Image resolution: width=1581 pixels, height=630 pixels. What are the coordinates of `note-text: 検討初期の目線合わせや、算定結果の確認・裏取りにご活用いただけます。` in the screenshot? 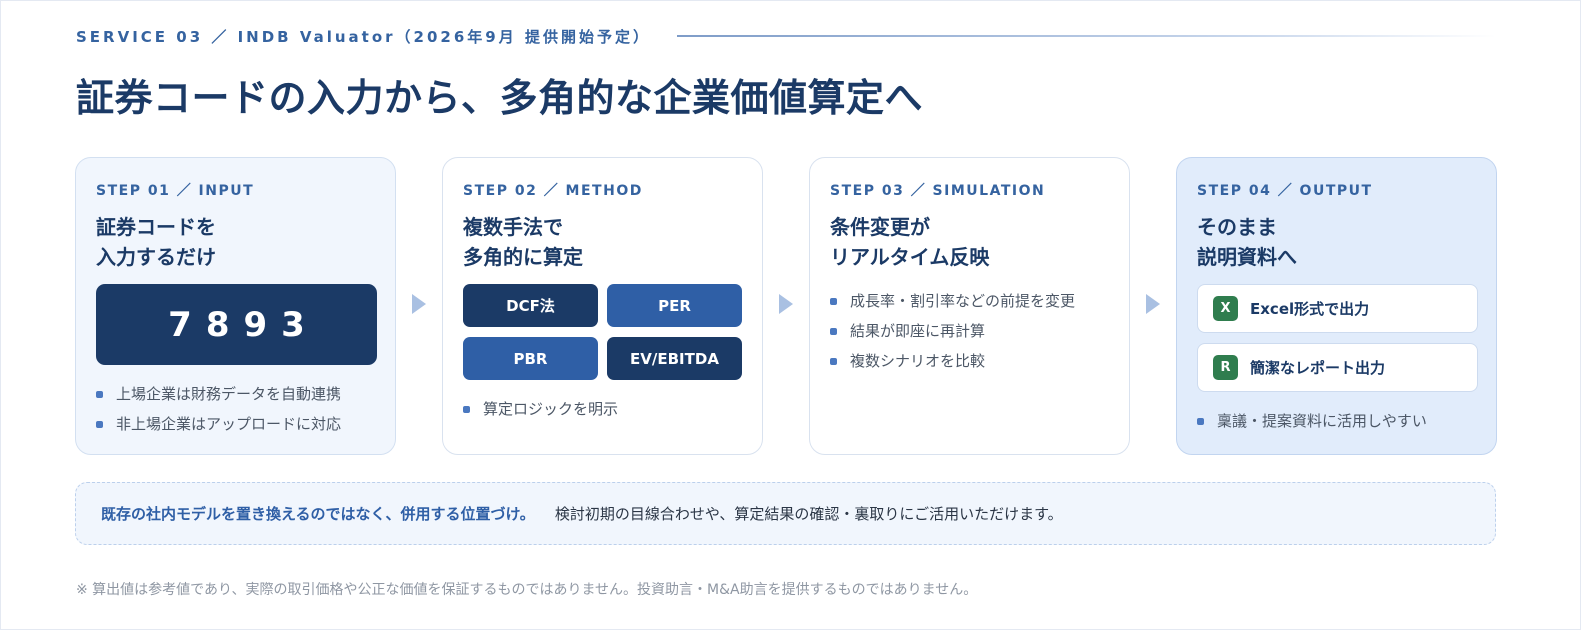 It's located at (808, 514).